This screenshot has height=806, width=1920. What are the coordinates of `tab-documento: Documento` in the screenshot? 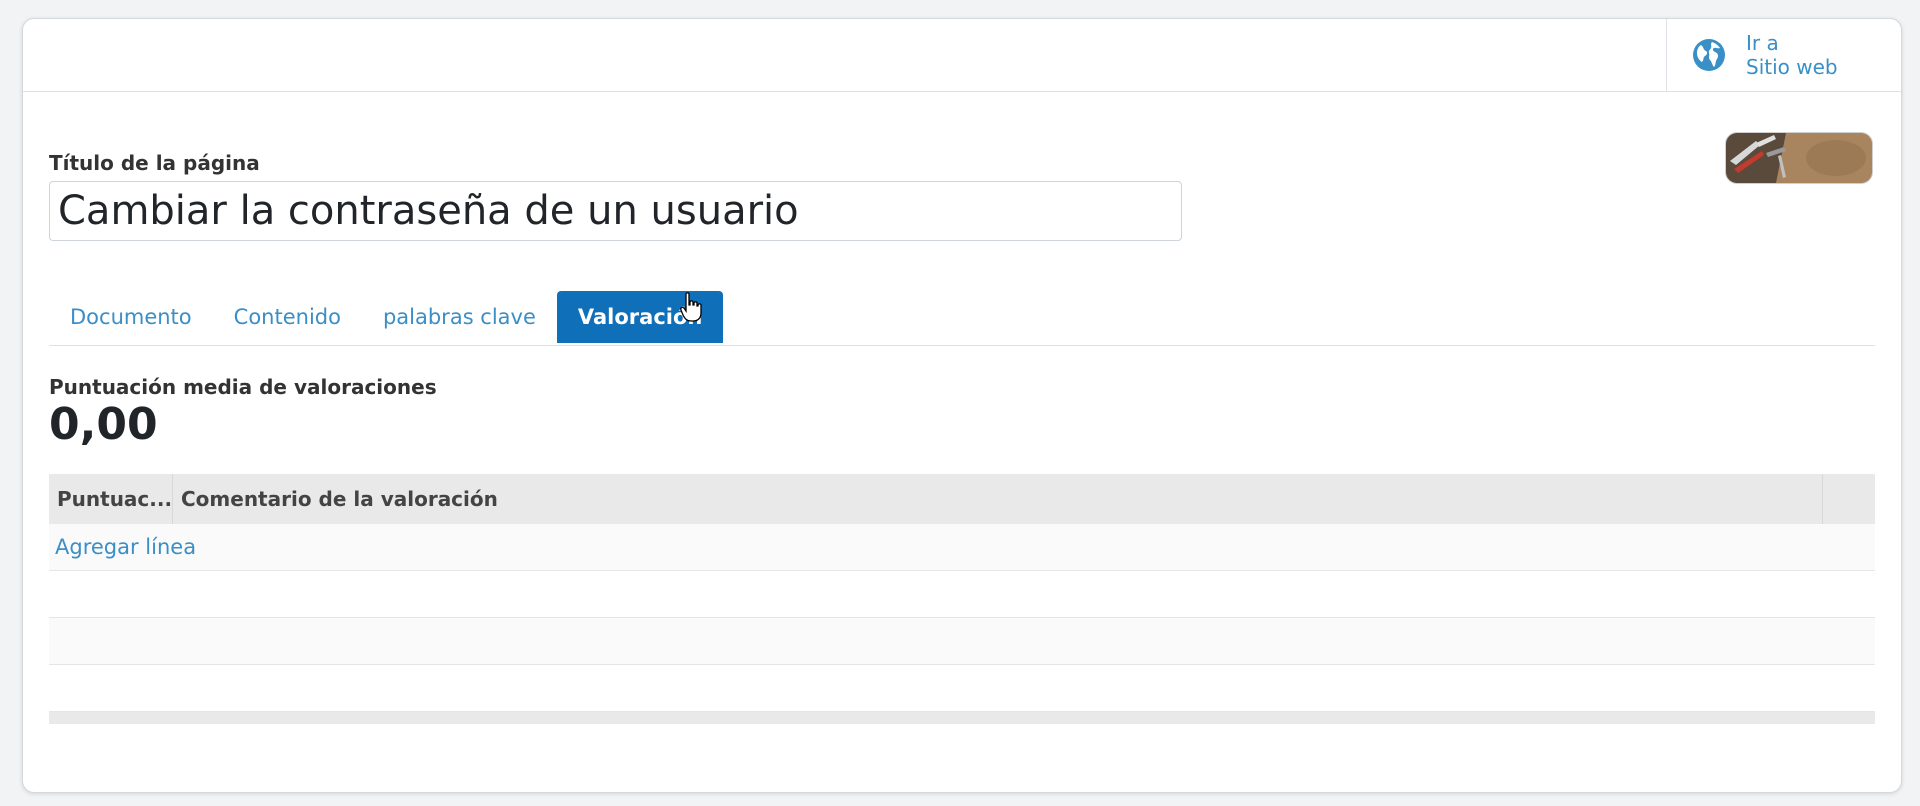 It's located at (131, 317).